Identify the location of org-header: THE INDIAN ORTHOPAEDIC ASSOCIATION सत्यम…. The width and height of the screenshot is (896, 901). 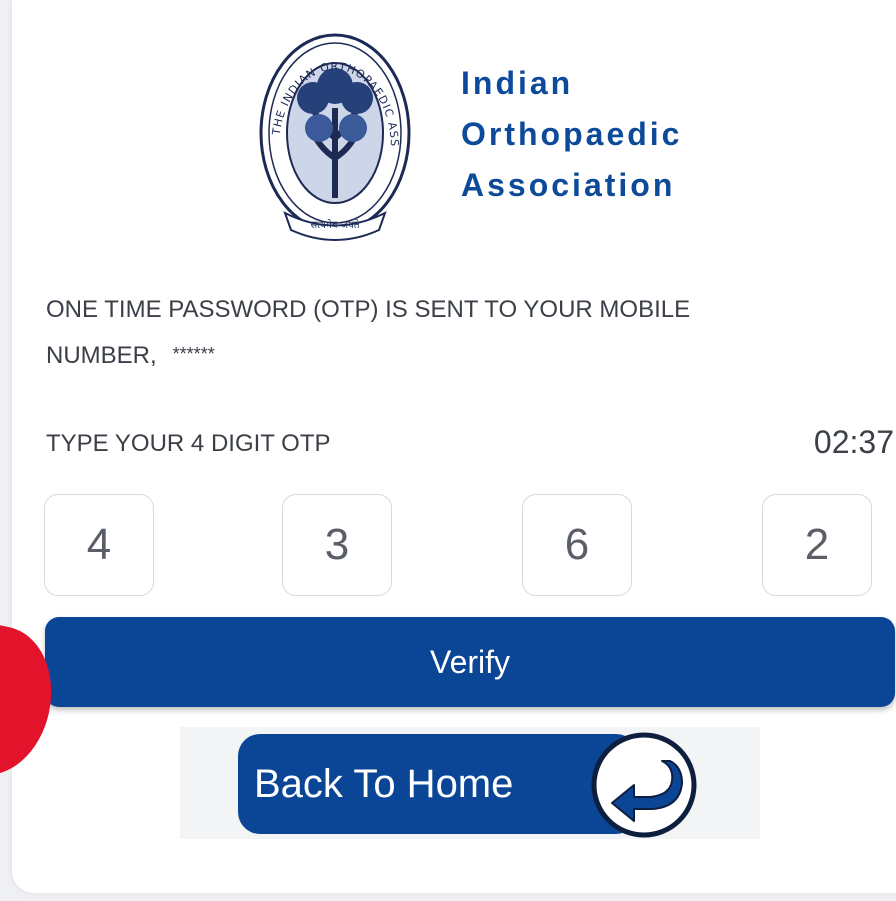
(497, 129).